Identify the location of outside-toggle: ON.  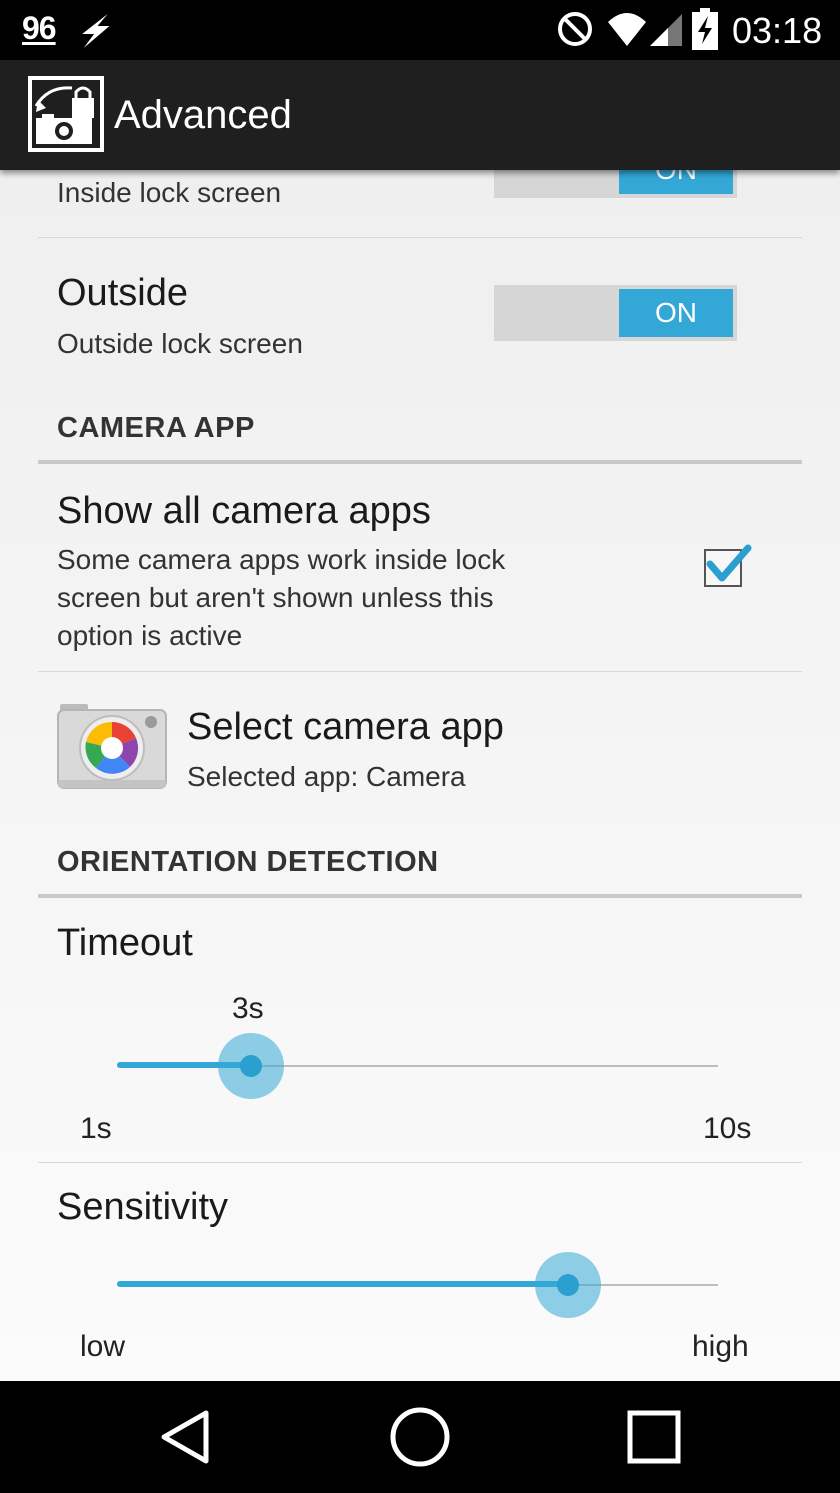
(615, 313).